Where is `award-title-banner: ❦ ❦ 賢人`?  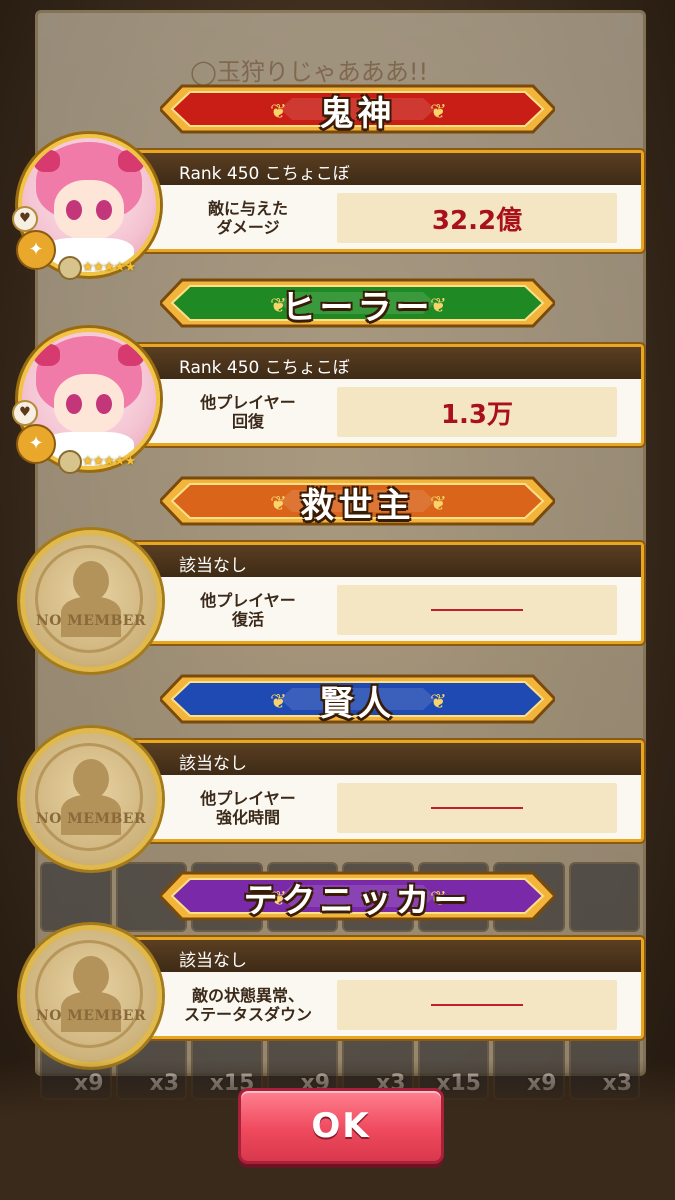 award-title-banner: ❦ ❦ 賢人 is located at coordinates (357, 699).